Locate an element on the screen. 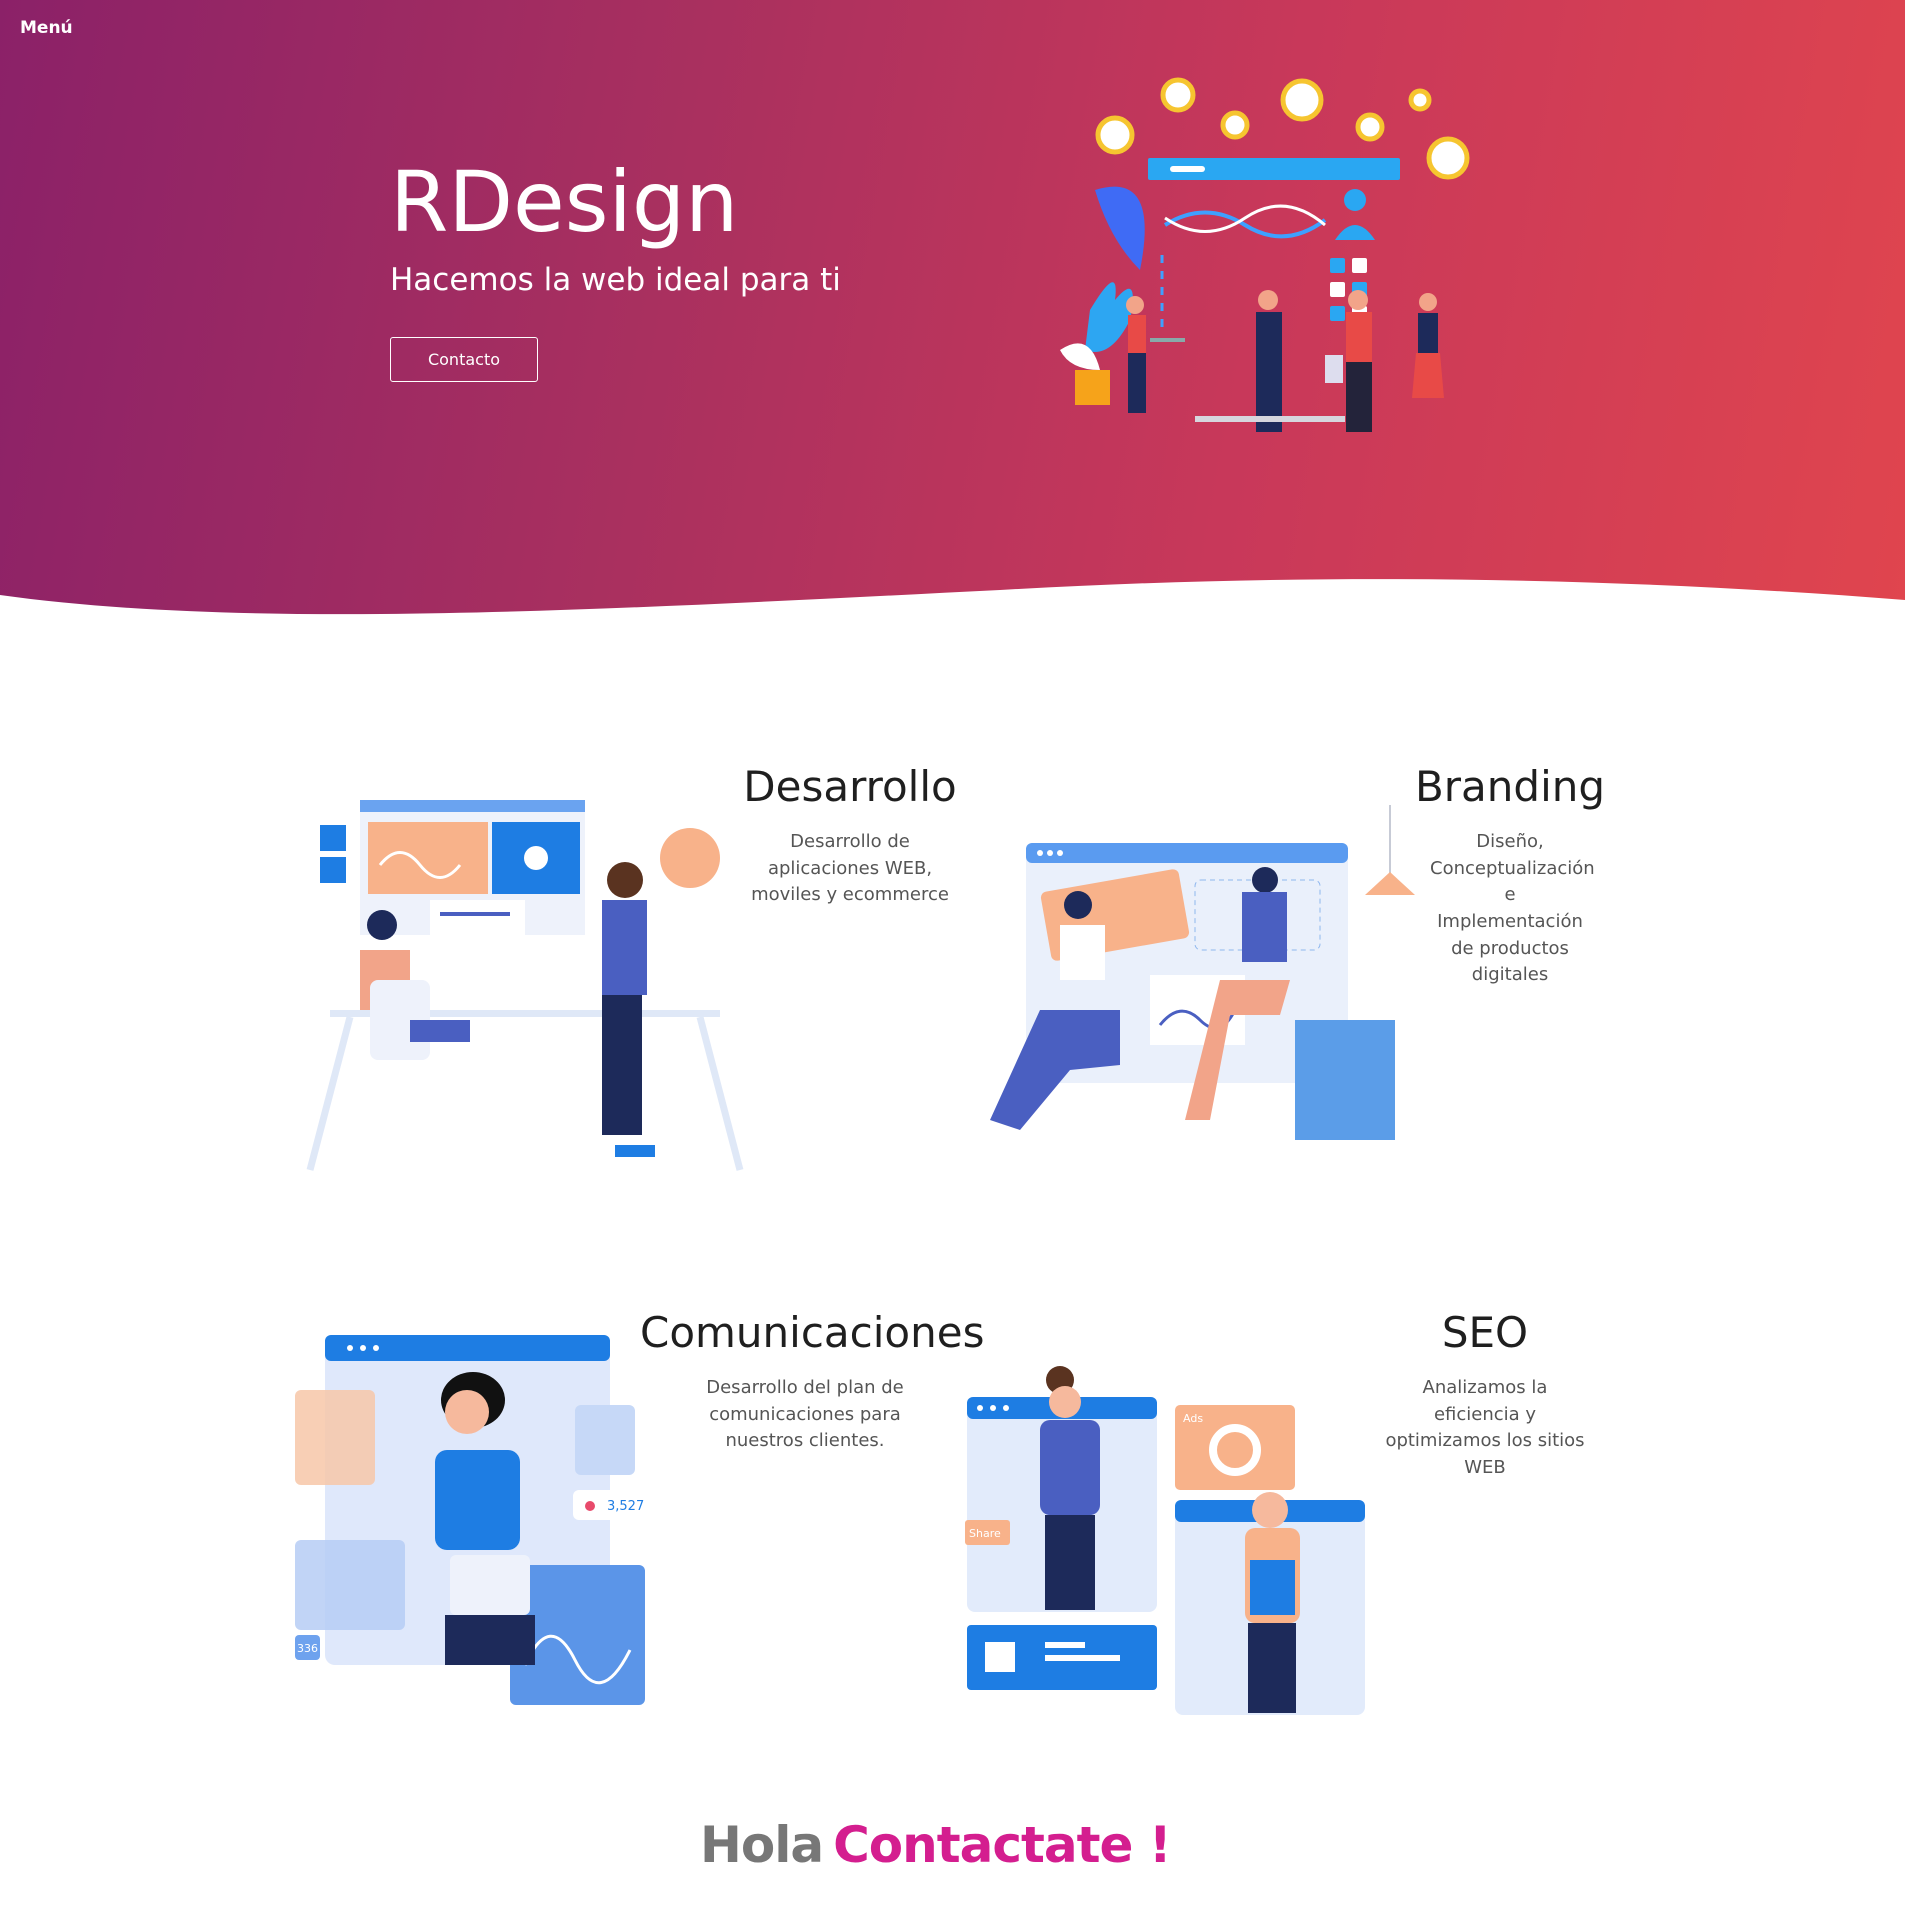 This screenshot has height=1907, width=1905. contact-heading-hola: Hola is located at coordinates (762, 1845).